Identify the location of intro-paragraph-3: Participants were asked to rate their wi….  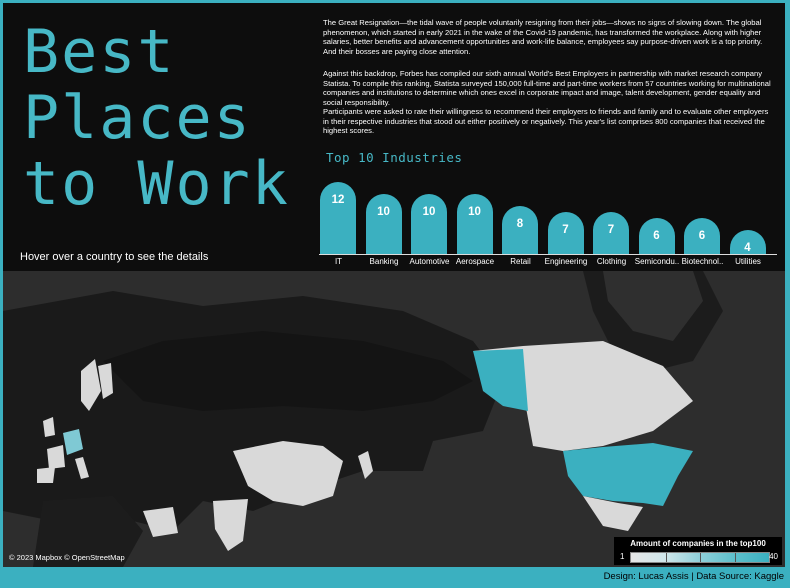
(546, 121).